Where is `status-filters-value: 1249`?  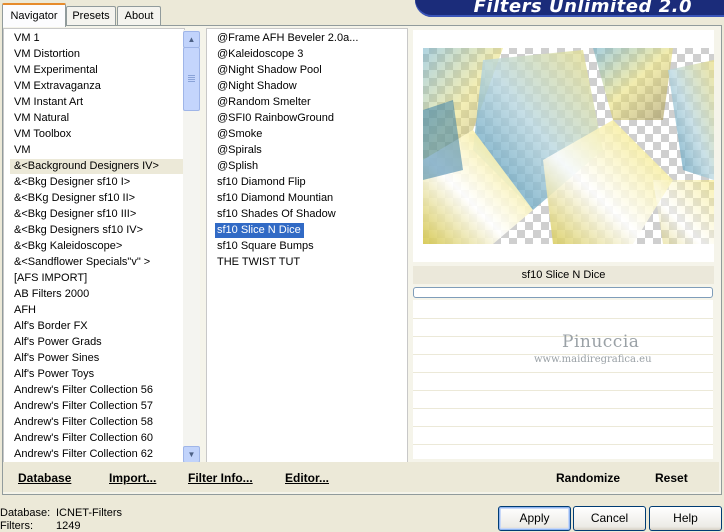
status-filters-value: 1249 is located at coordinates (68, 526).